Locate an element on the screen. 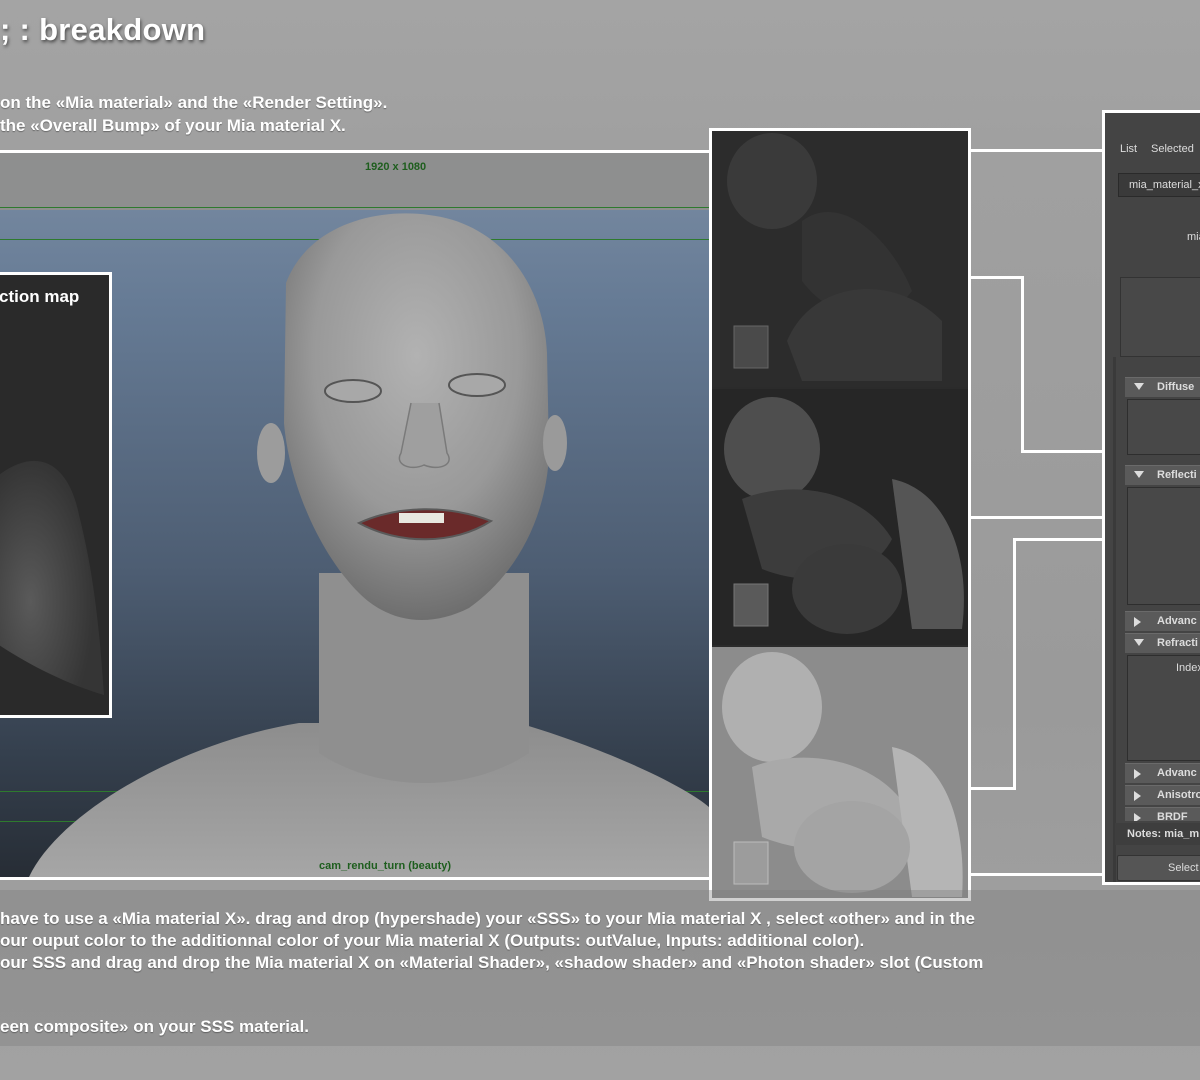 The height and width of the screenshot is (1080, 1200). section-label: Reflecti is located at coordinates (1177, 475).